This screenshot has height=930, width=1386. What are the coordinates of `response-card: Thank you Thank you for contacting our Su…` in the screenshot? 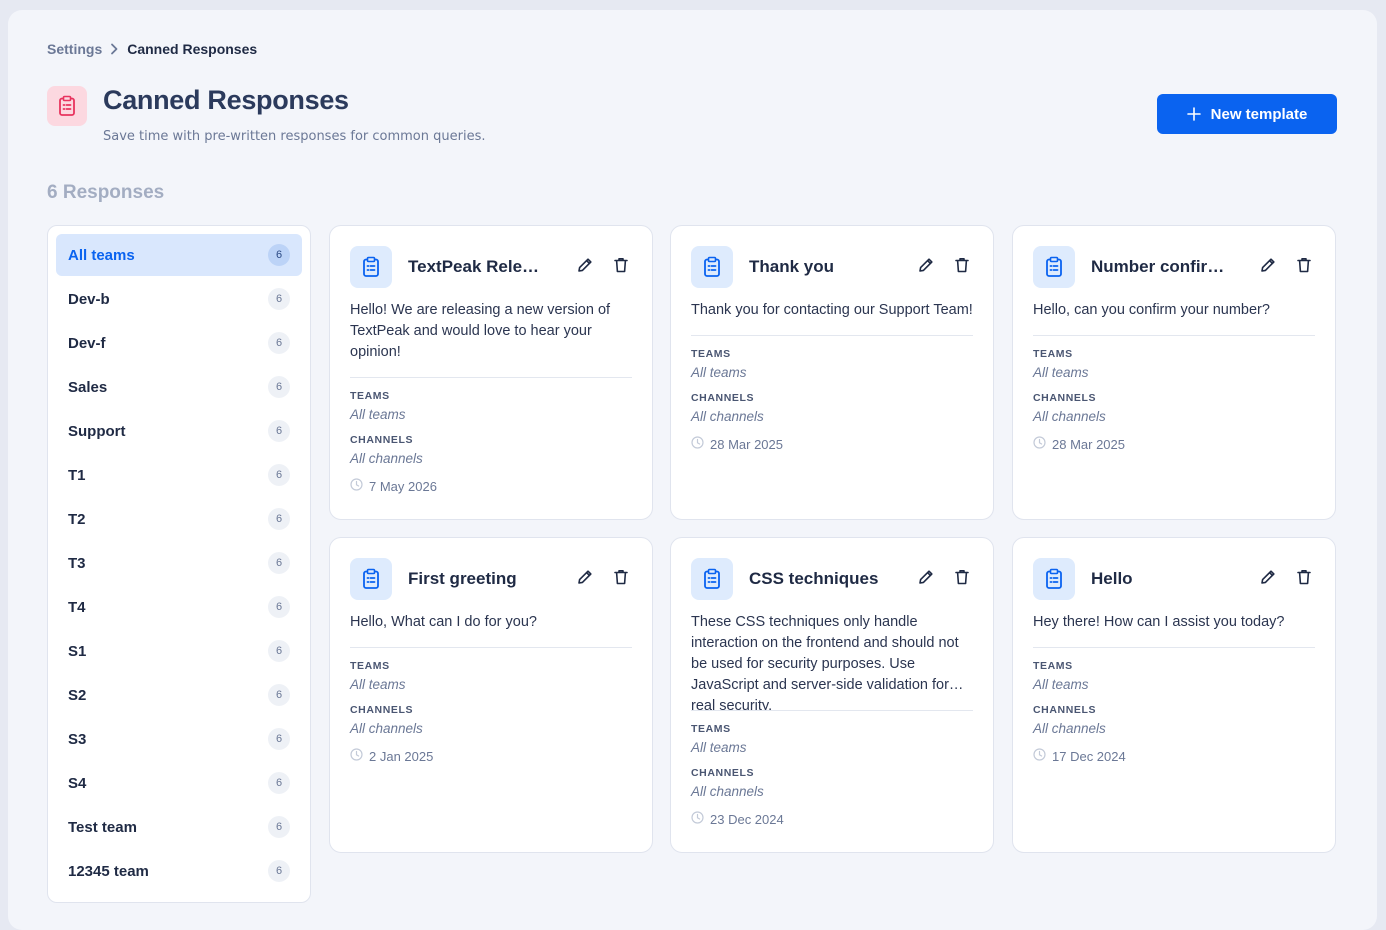 It's located at (832, 372).